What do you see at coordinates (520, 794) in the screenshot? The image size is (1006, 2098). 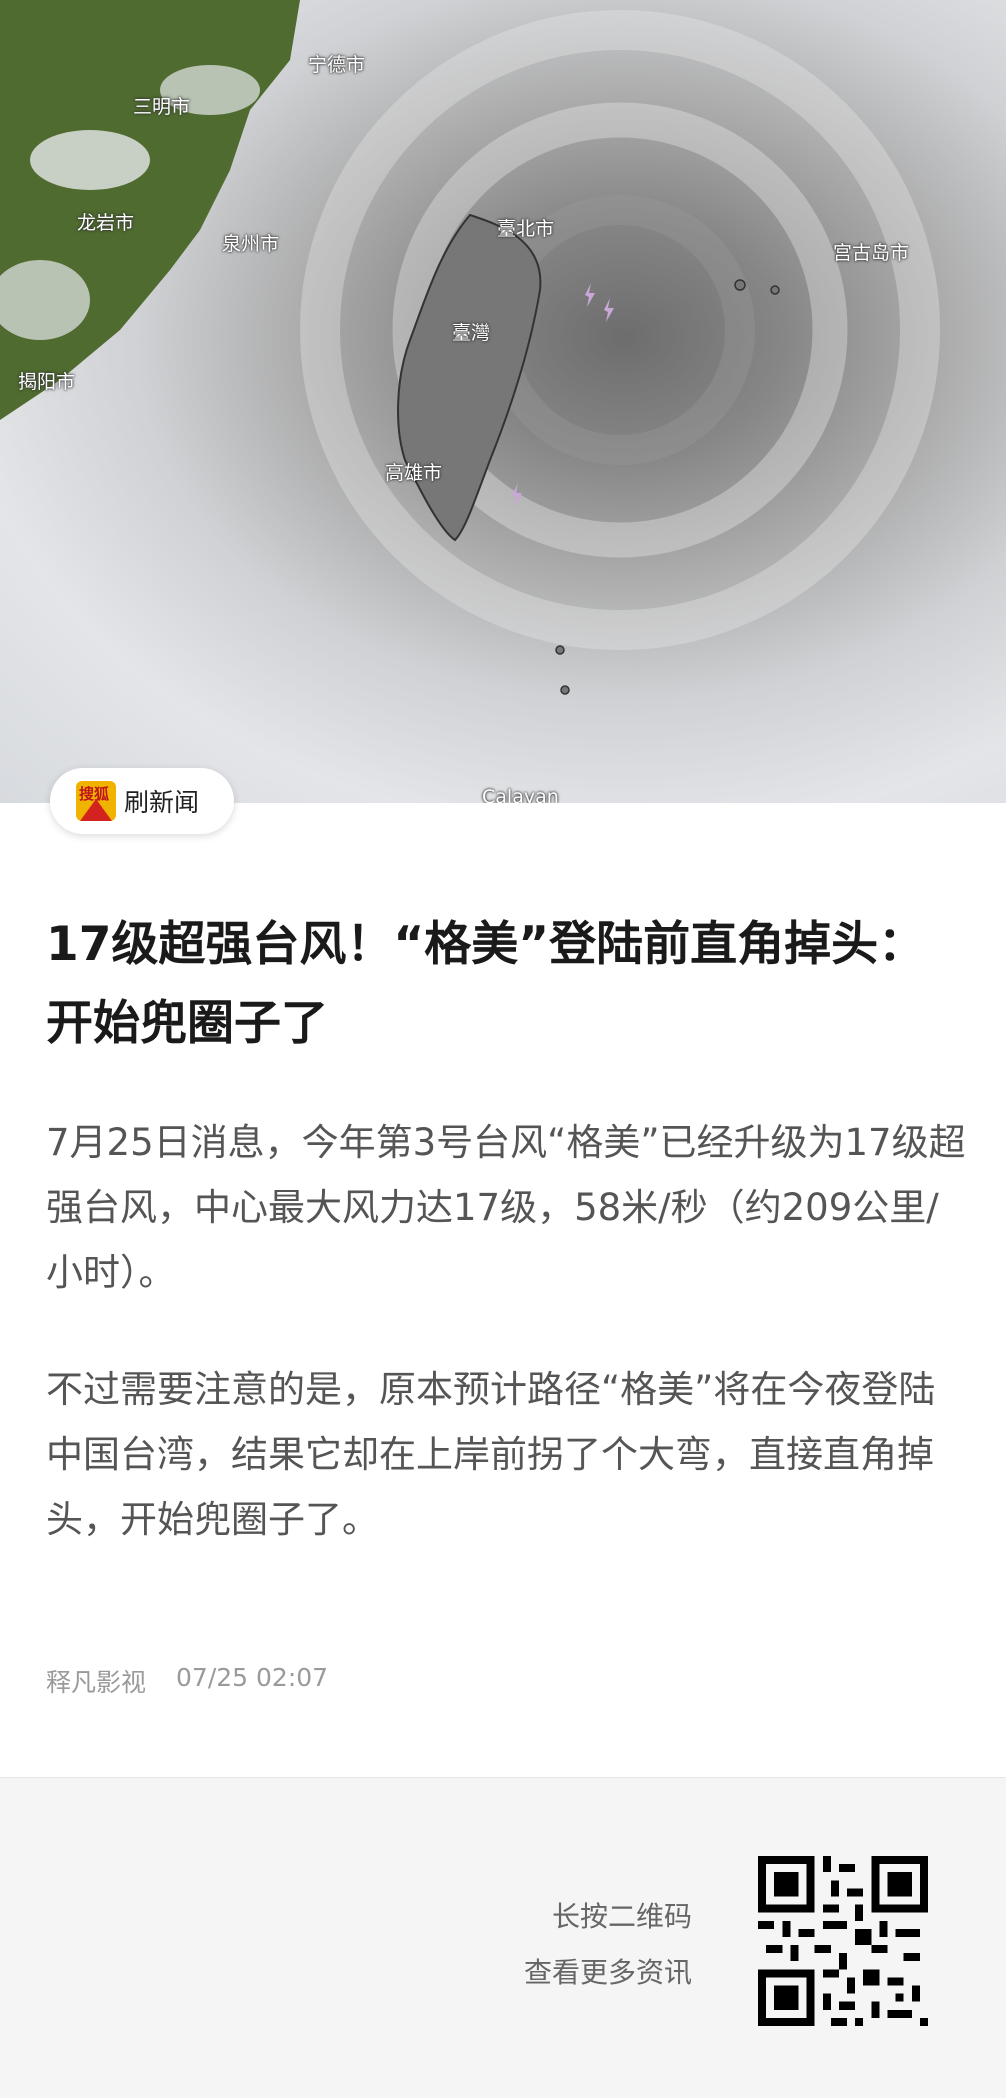 I see `map-label-calayan: Calayan` at bounding box center [520, 794].